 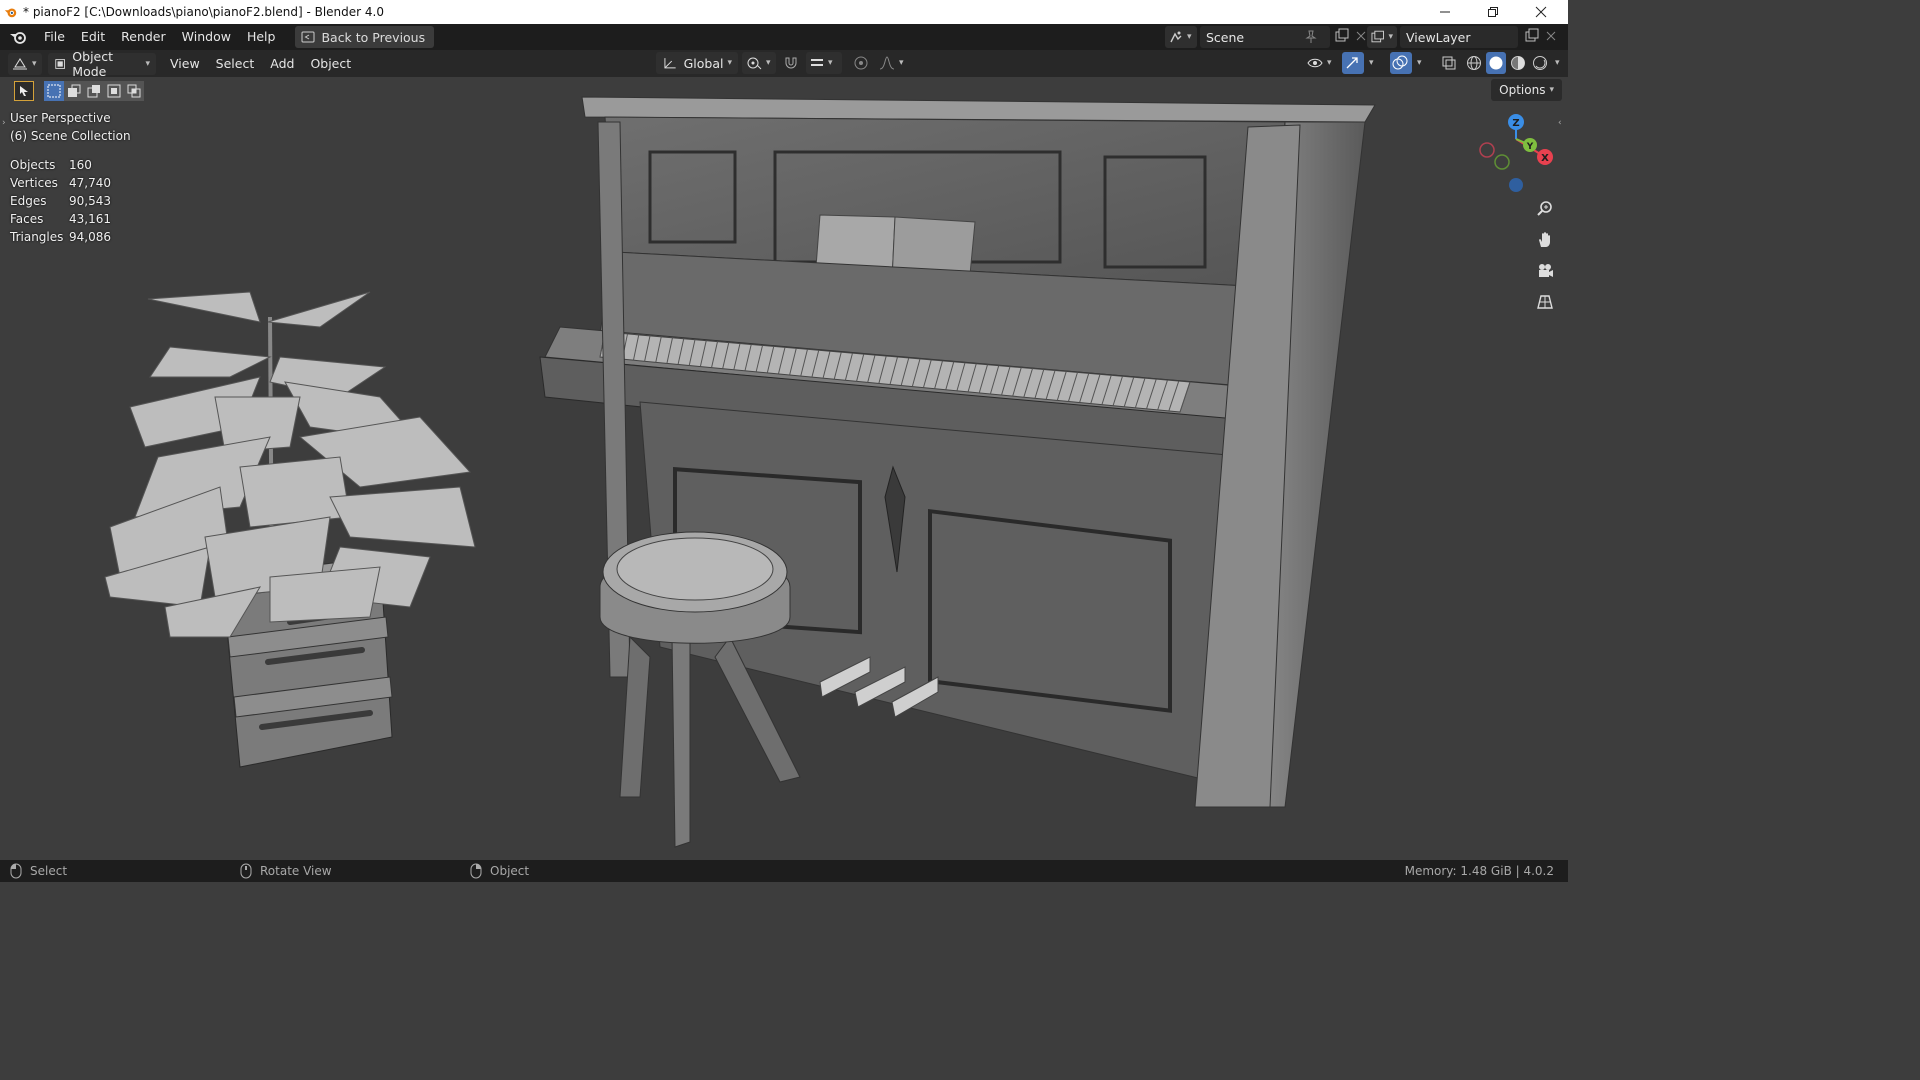 I want to click on options-dropdown: Options ▾, so click(x=1526, y=90).